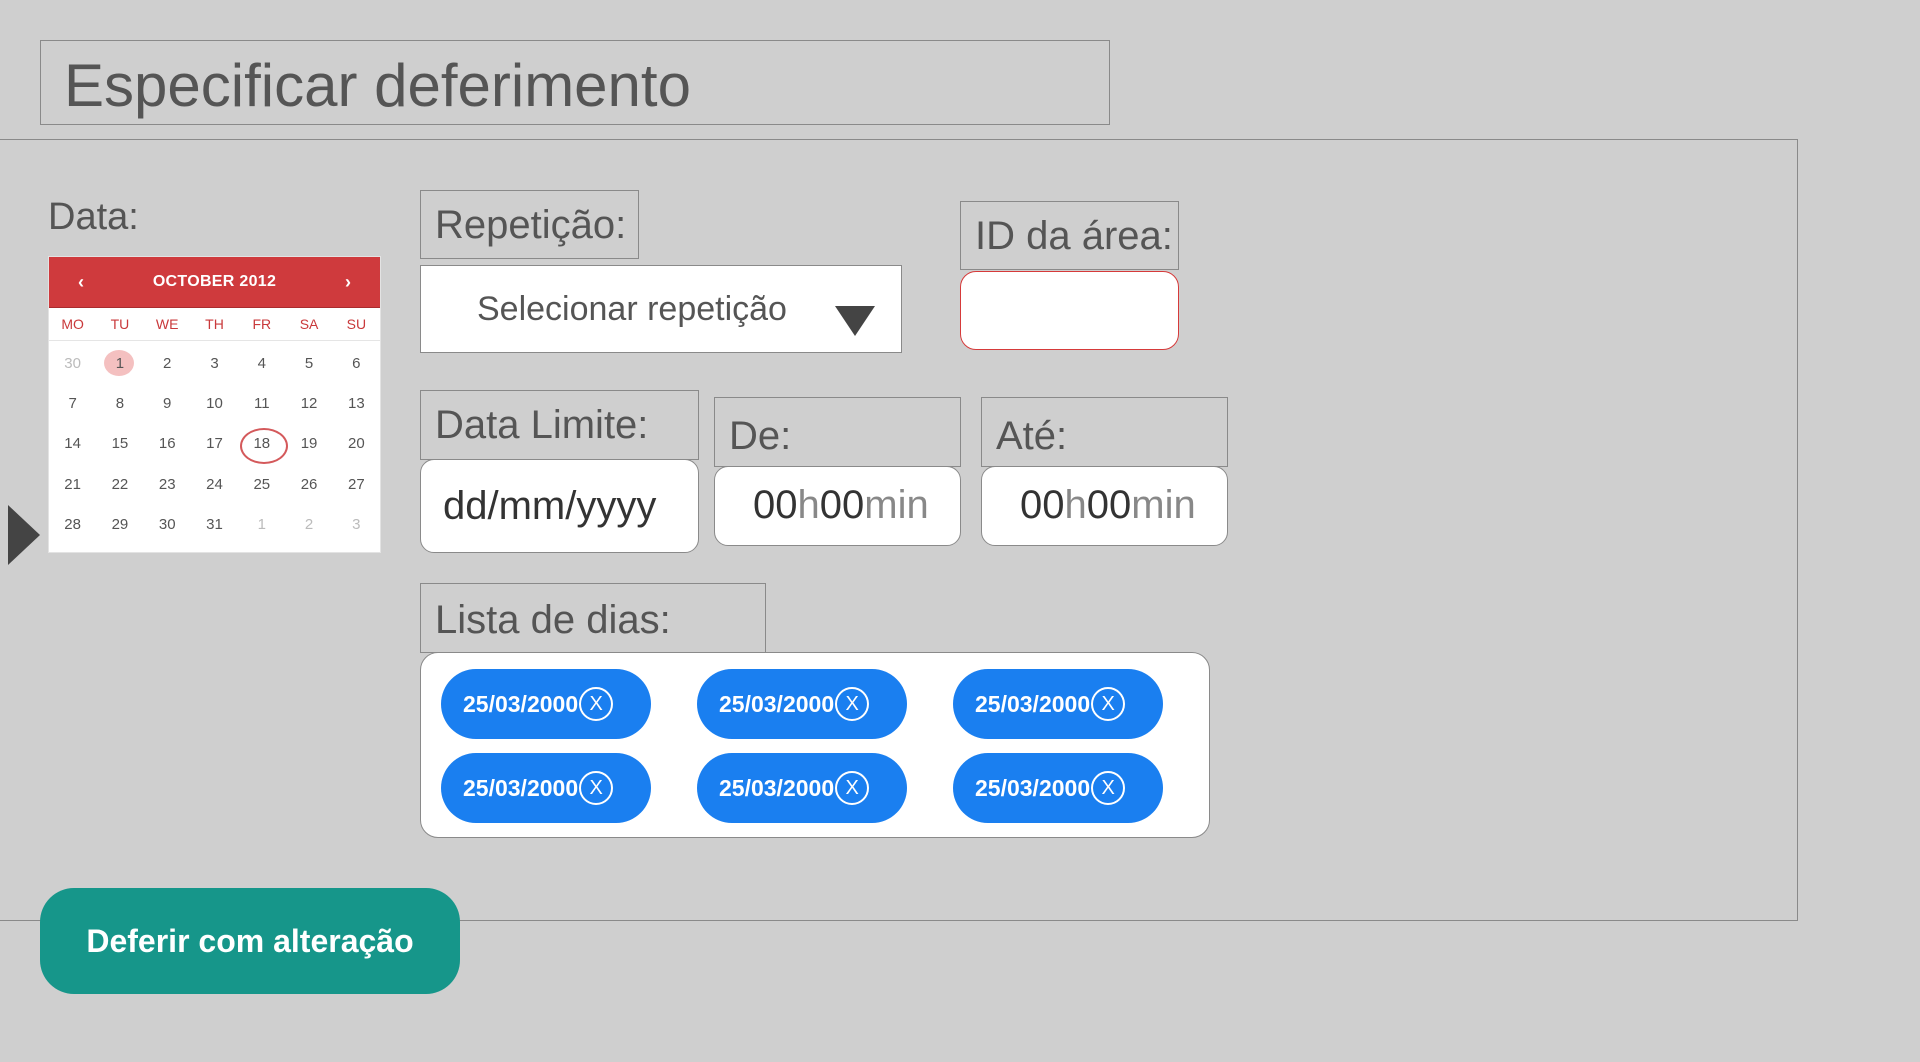  I want to click on deadline-label: Data Limite:, so click(559, 425).